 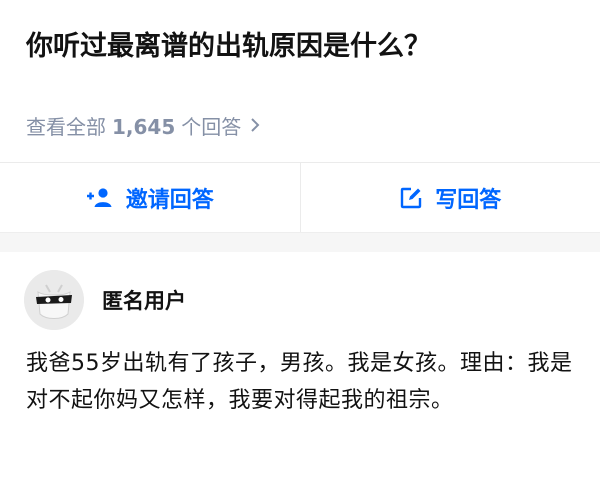 I want to click on section-divider, so click(x=300, y=242).